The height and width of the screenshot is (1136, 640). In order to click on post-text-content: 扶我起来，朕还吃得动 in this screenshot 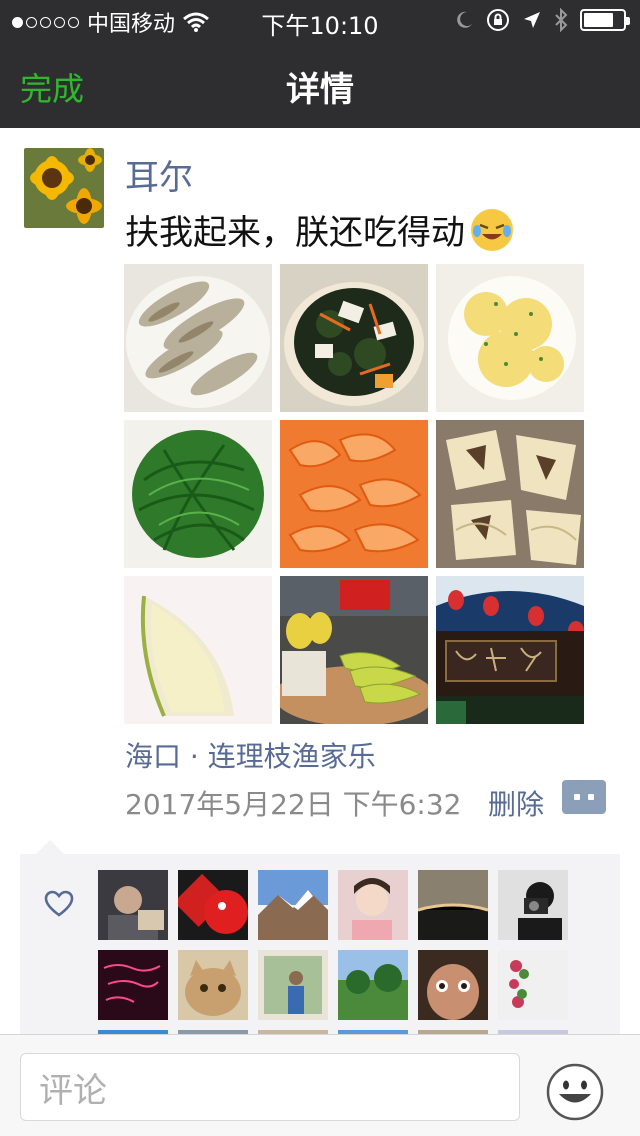, I will do `click(295, 233)`.